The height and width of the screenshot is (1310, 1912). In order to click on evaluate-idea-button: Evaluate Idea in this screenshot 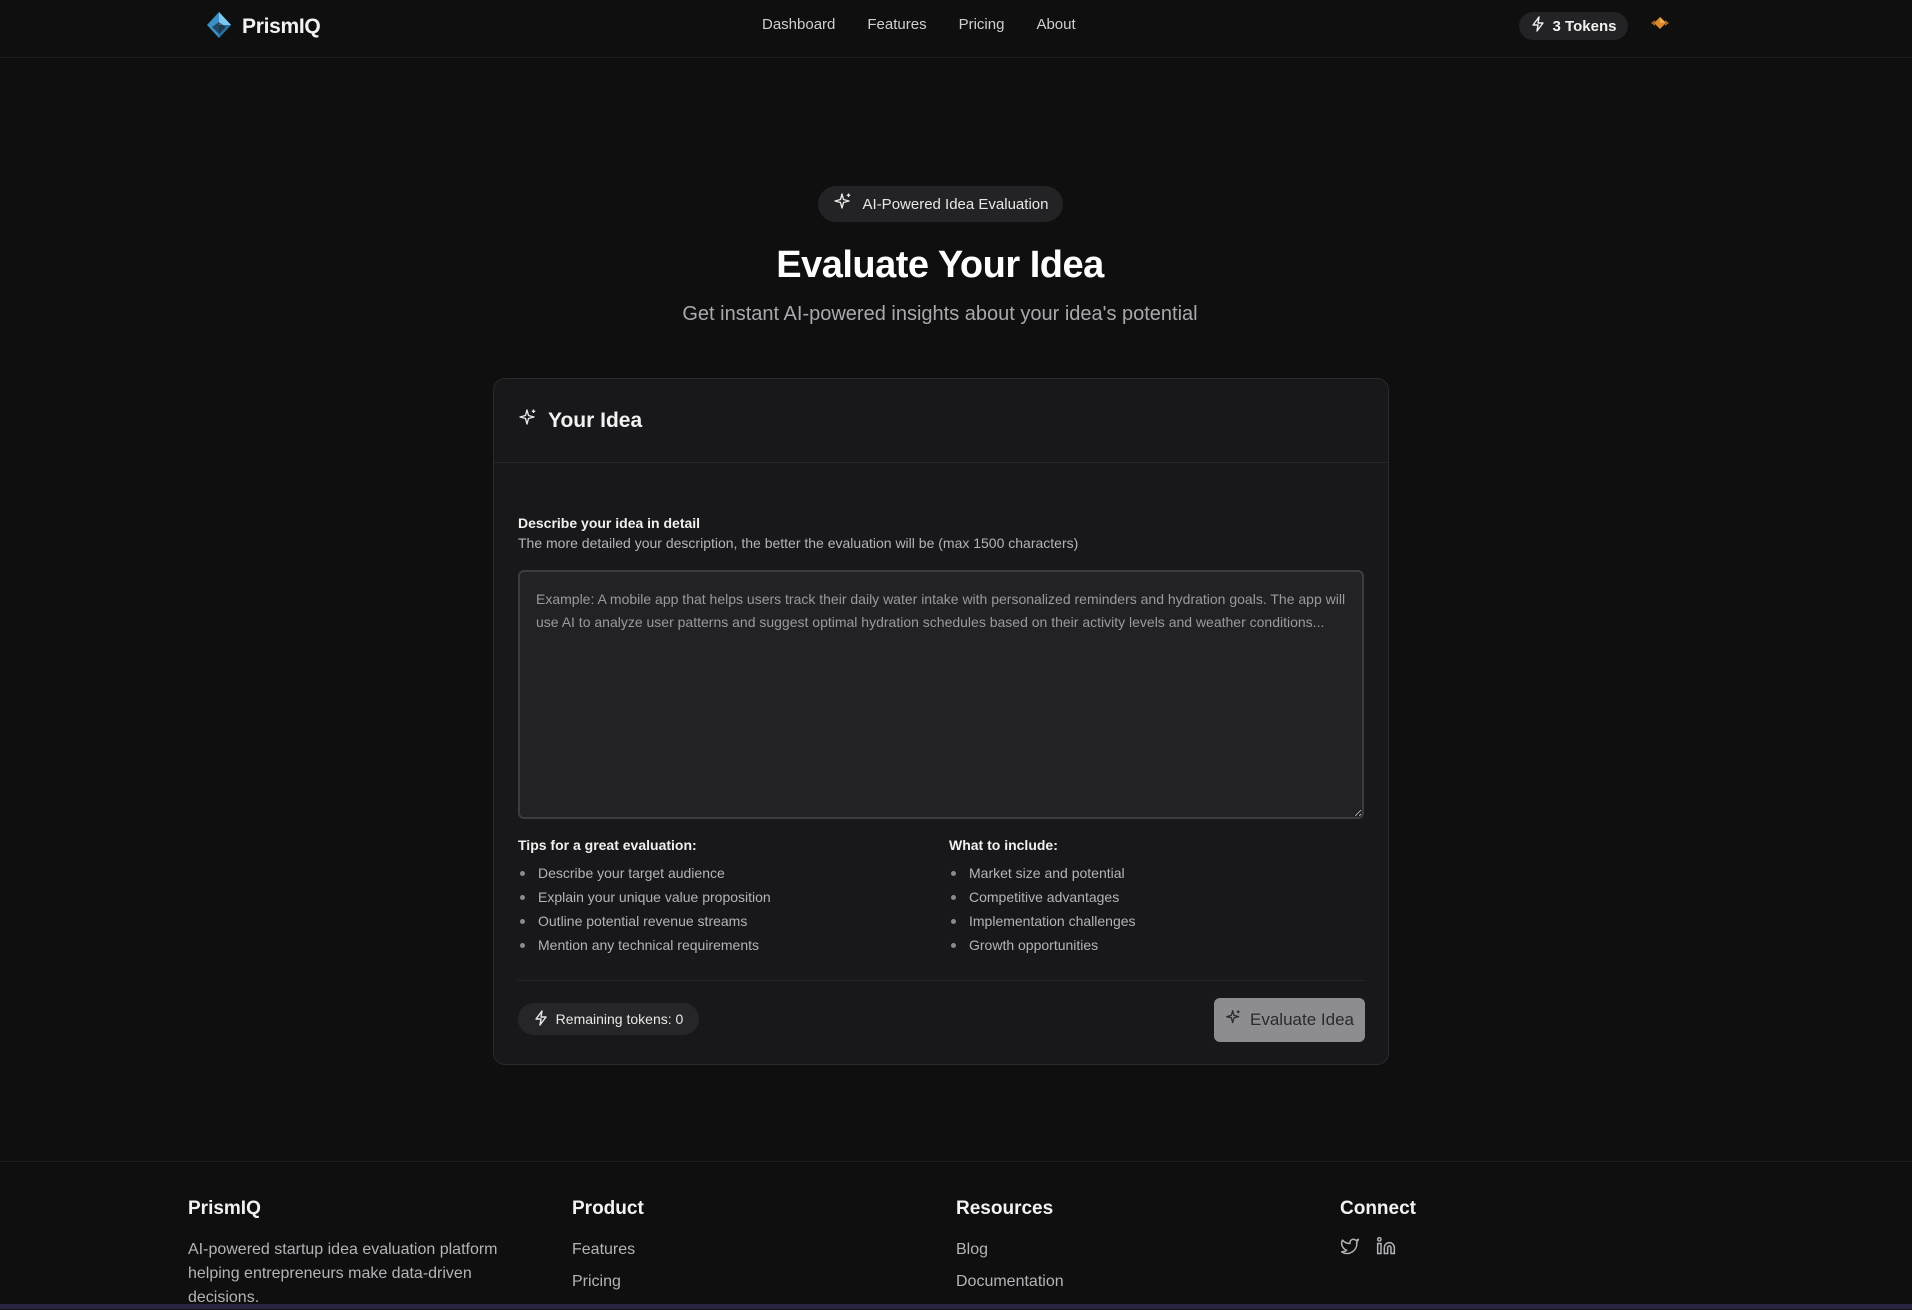, I will do `click(1289, 1020)`.